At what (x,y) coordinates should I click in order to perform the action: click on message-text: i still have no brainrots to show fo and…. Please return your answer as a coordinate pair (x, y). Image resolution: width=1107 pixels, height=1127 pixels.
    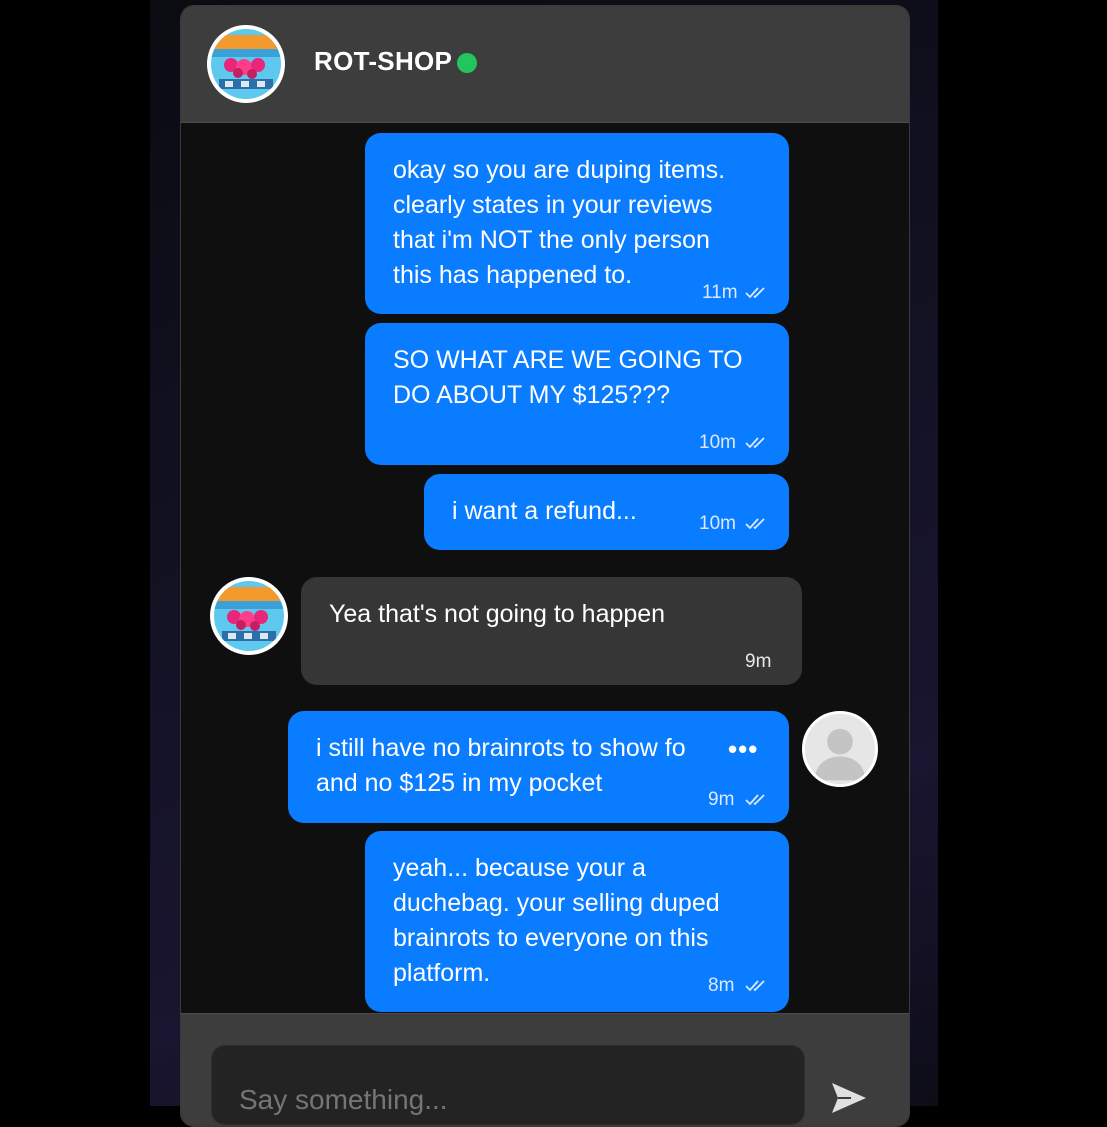
    Looking at the image, I should click on (501, 765).